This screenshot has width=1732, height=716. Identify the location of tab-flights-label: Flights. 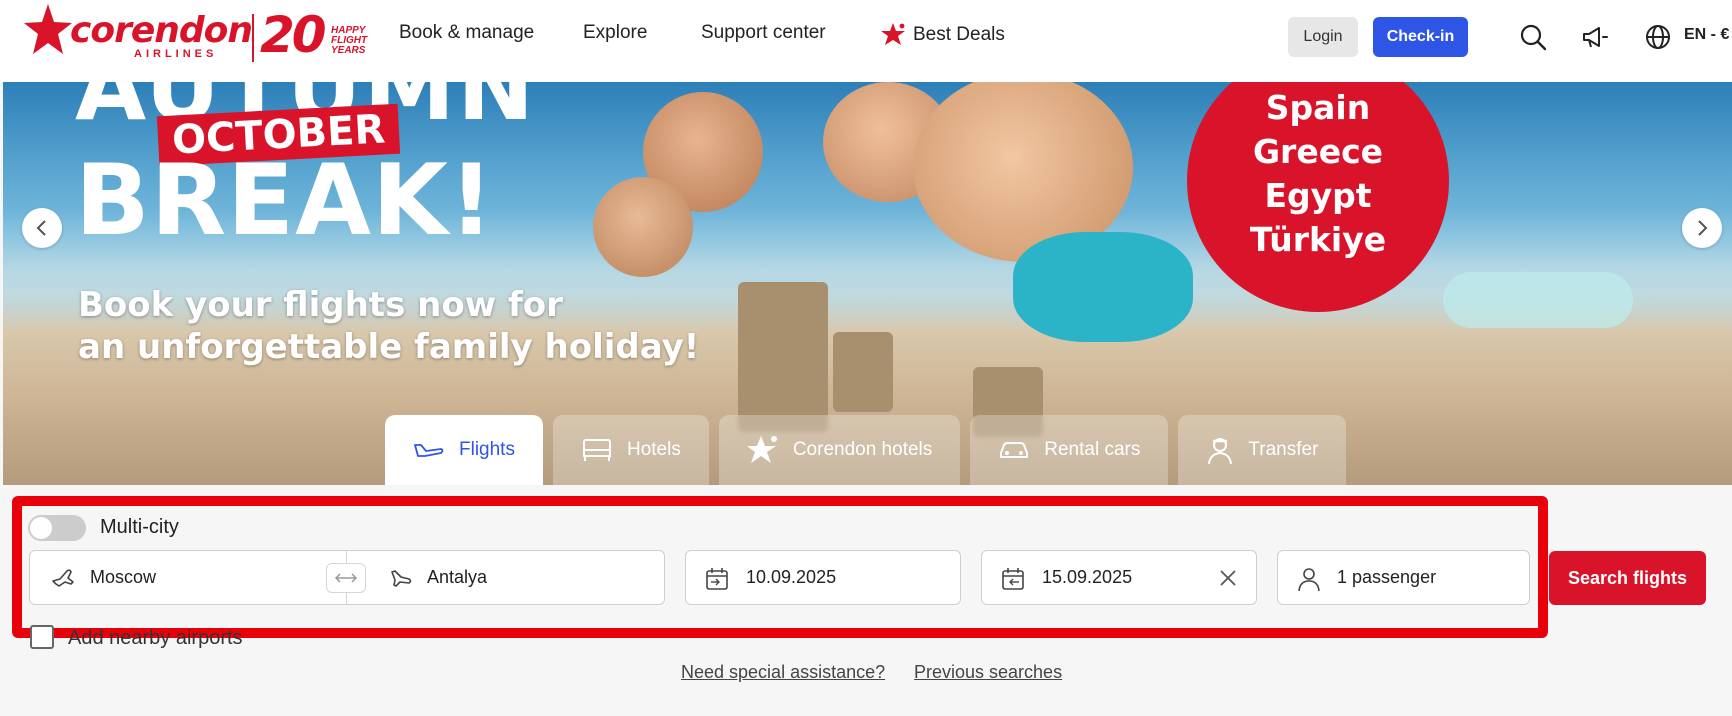
(487, 449).